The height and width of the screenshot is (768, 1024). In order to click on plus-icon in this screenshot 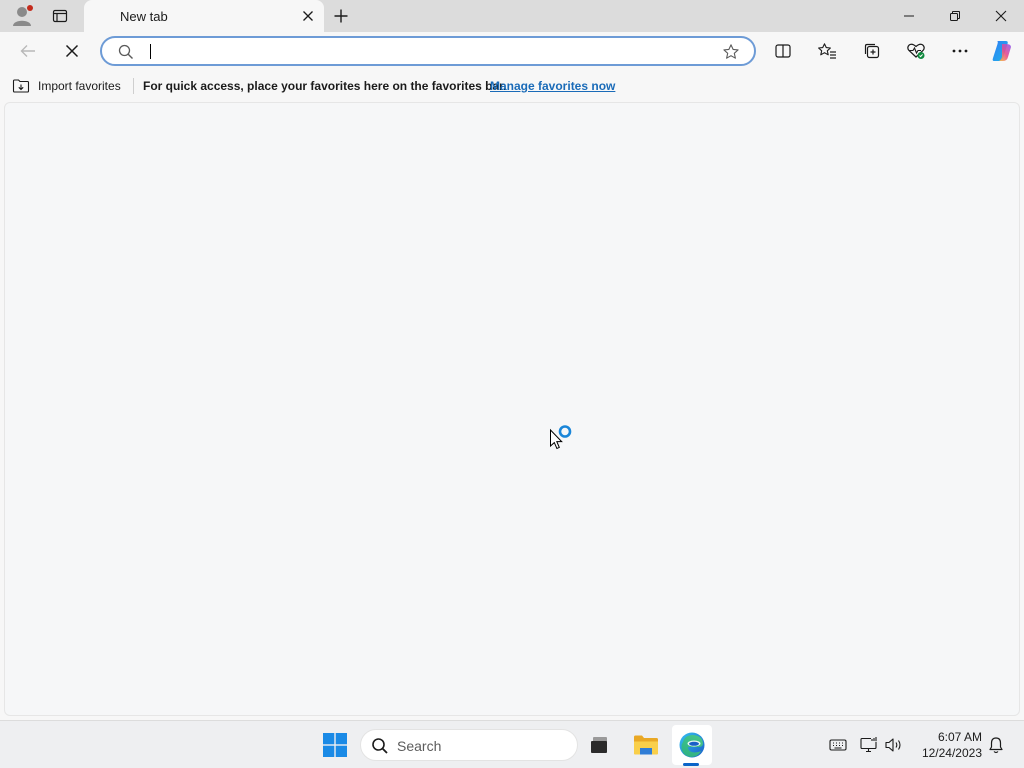, I will do `click(341, 16)`.